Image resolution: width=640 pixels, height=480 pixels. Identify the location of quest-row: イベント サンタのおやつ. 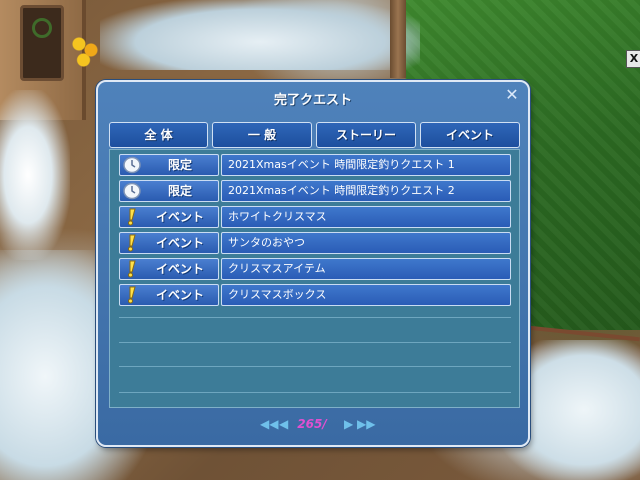
(315, 243).